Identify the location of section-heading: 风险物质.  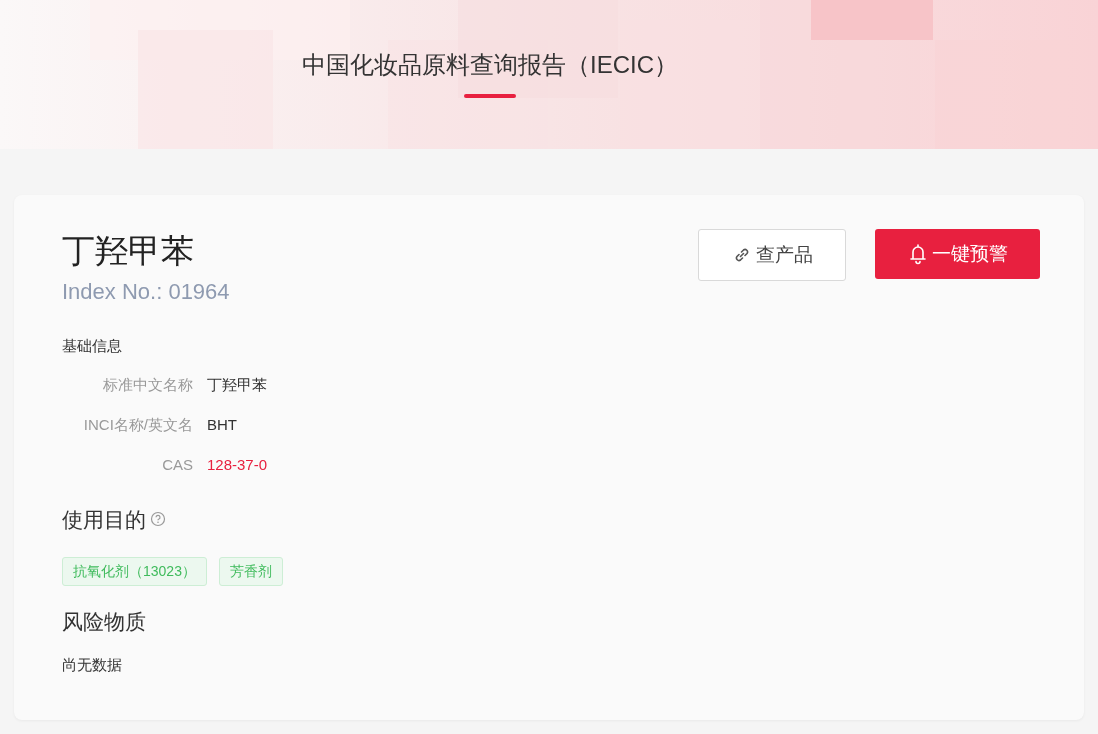
(104, 622).